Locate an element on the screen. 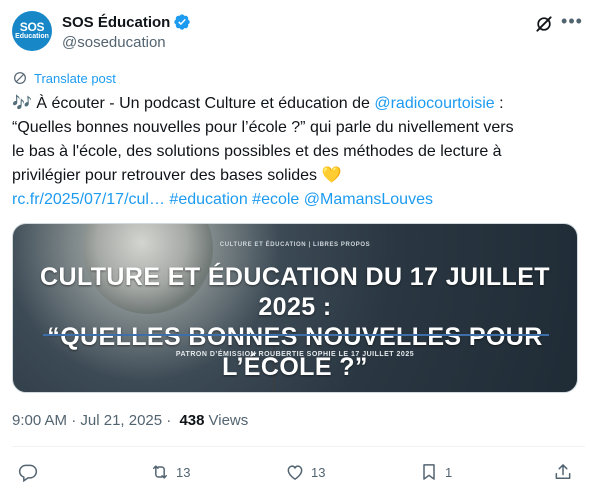  music-notes-emoji-icon: 🎶 is located at coordinates (22, 103).